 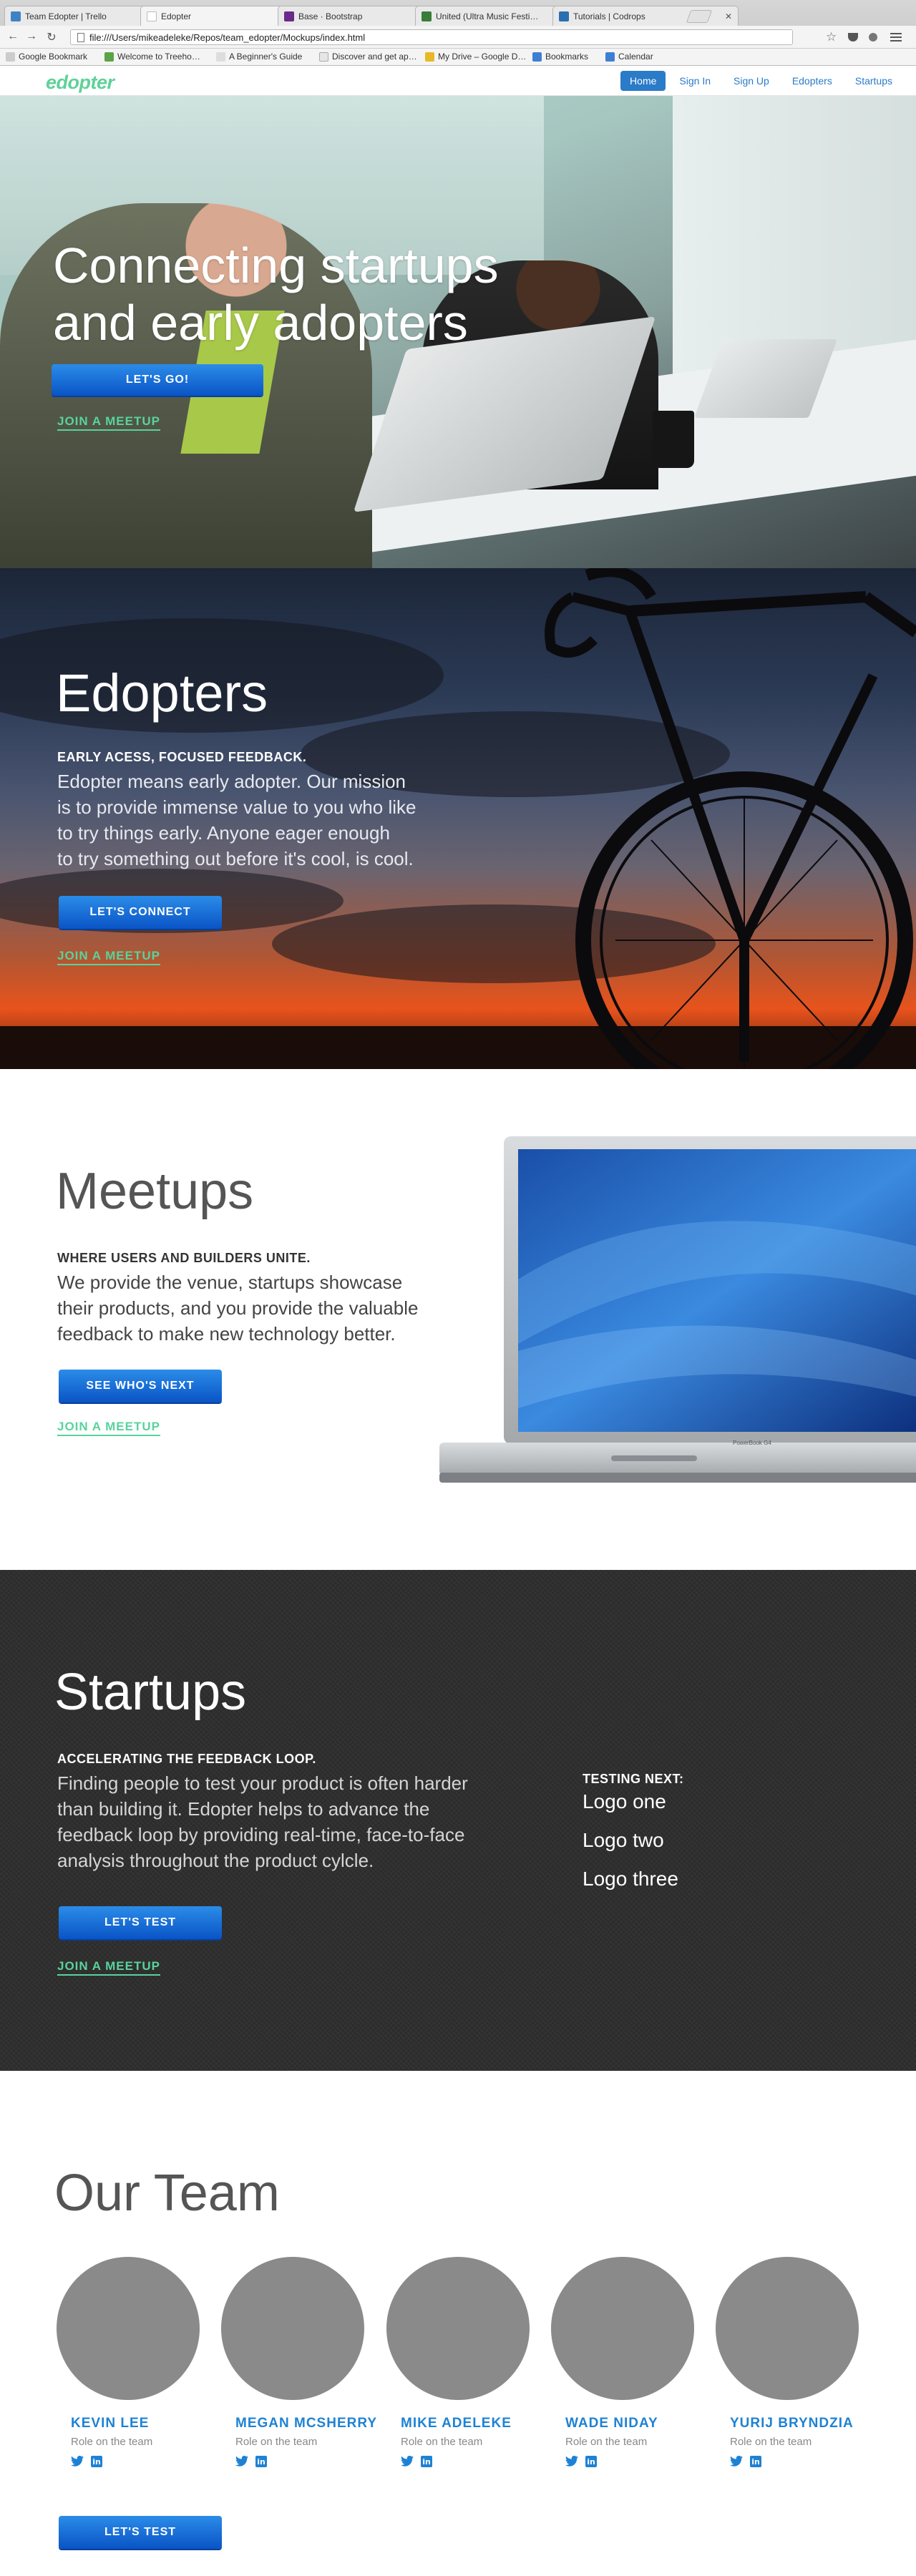 I want to click on bookmark-item: Google Bookmark, so click(x=46, y=57).